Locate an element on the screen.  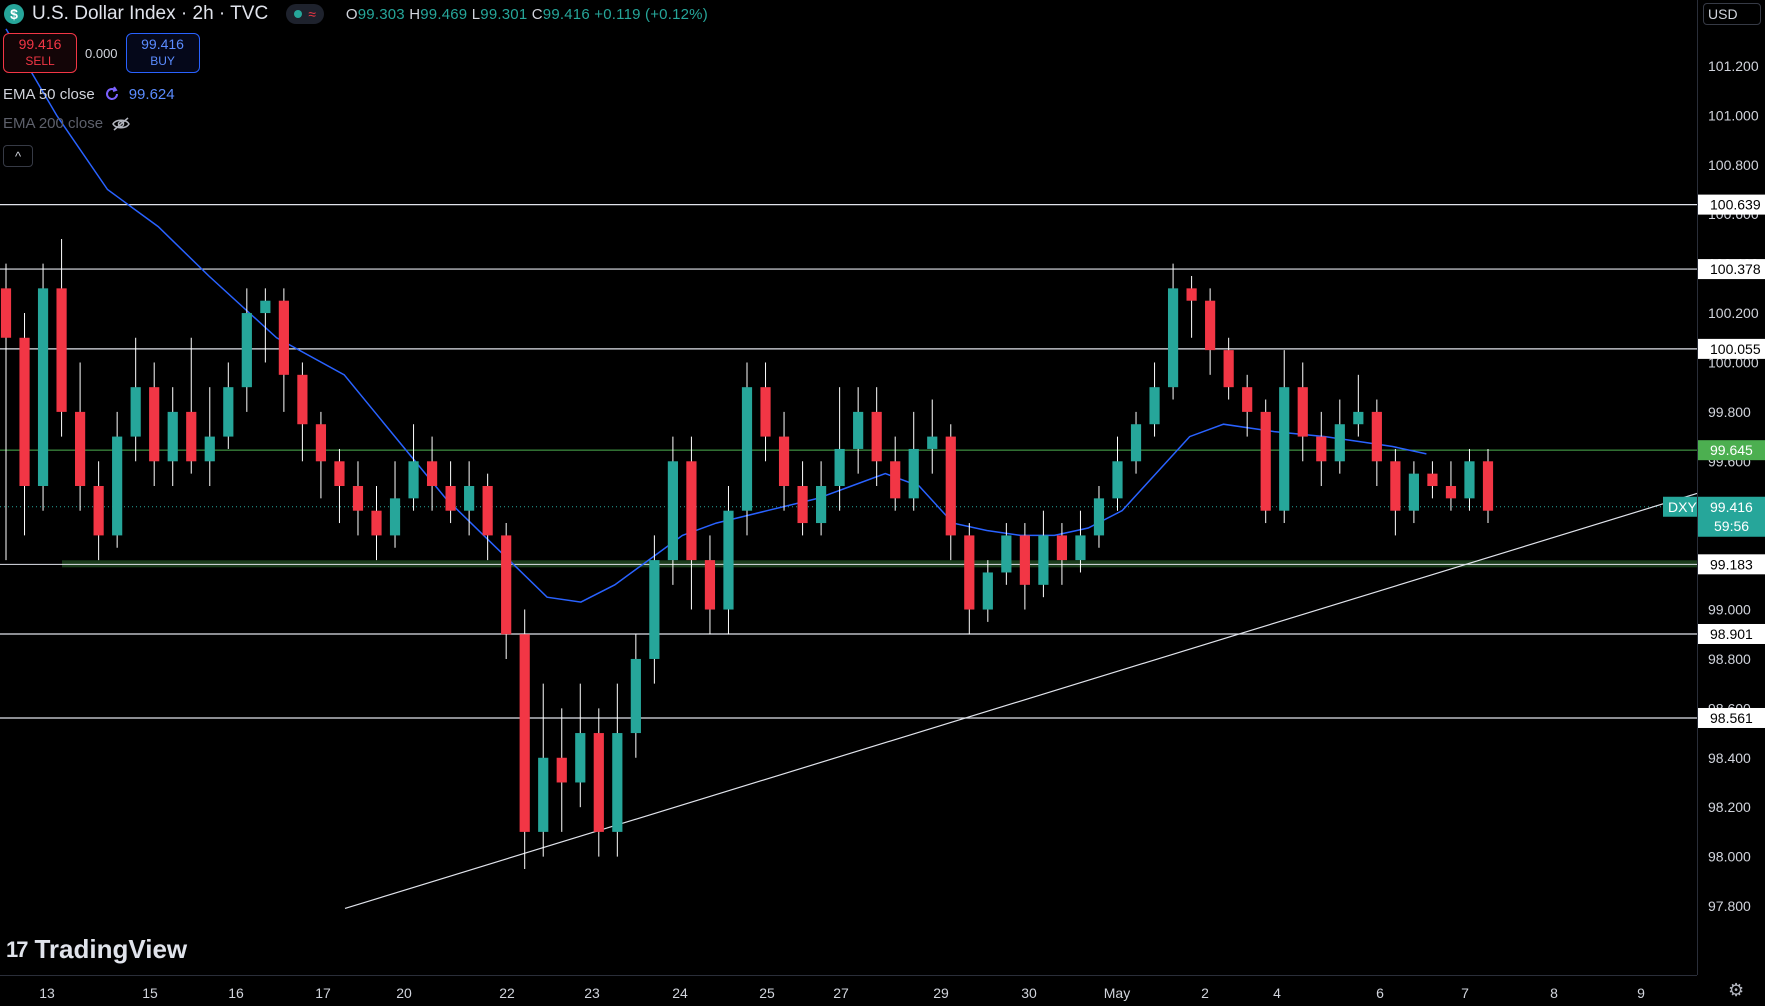
market-status: ≈ is located at coordinates (305, 14).